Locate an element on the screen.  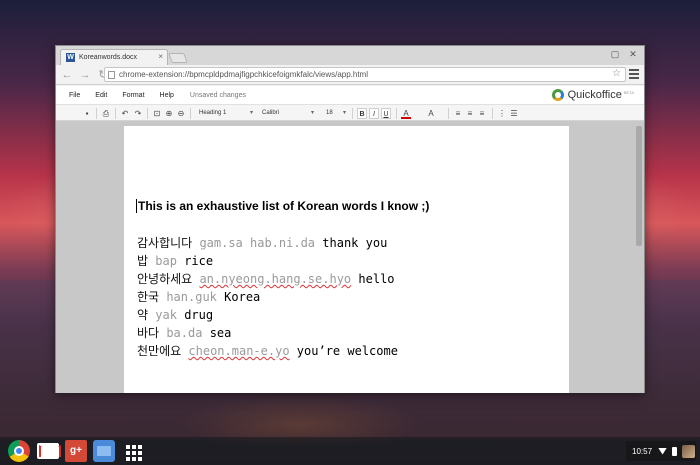
google-plus-icon: g+ is located at coordinates (76, 451).